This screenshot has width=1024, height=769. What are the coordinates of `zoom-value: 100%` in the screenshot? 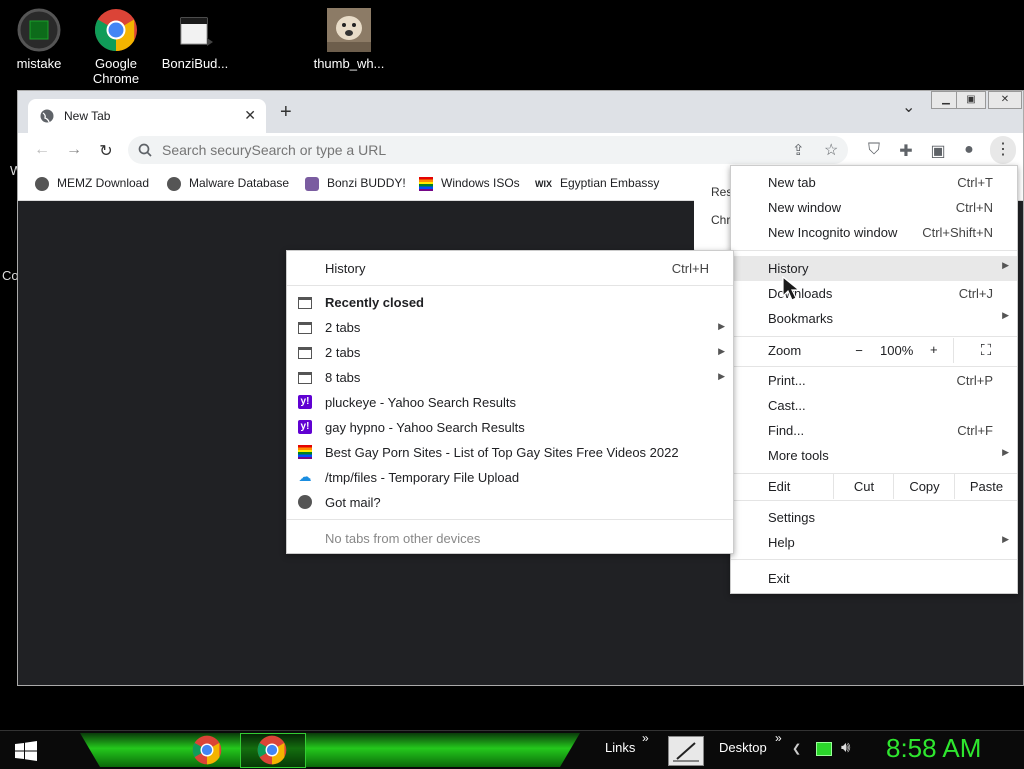 It's located at (897, 350).